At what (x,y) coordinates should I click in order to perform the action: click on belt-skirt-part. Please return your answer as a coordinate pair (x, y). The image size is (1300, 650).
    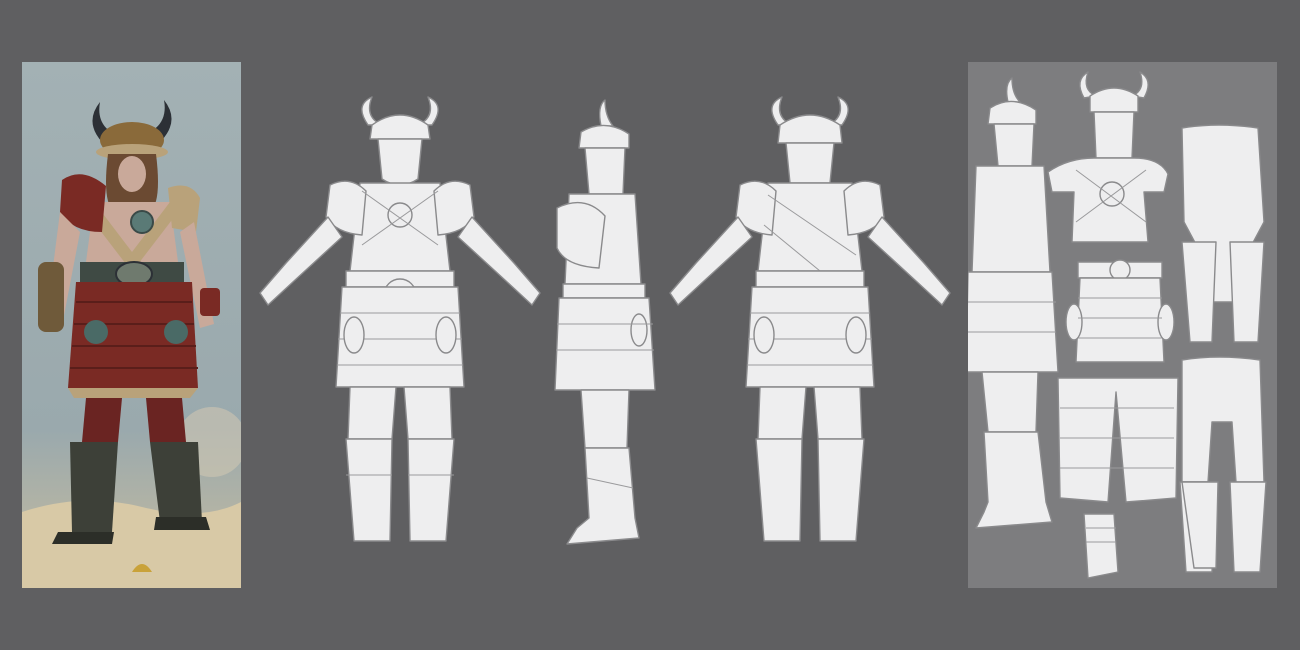
    Looking at the image, I should click on (1120, 311).